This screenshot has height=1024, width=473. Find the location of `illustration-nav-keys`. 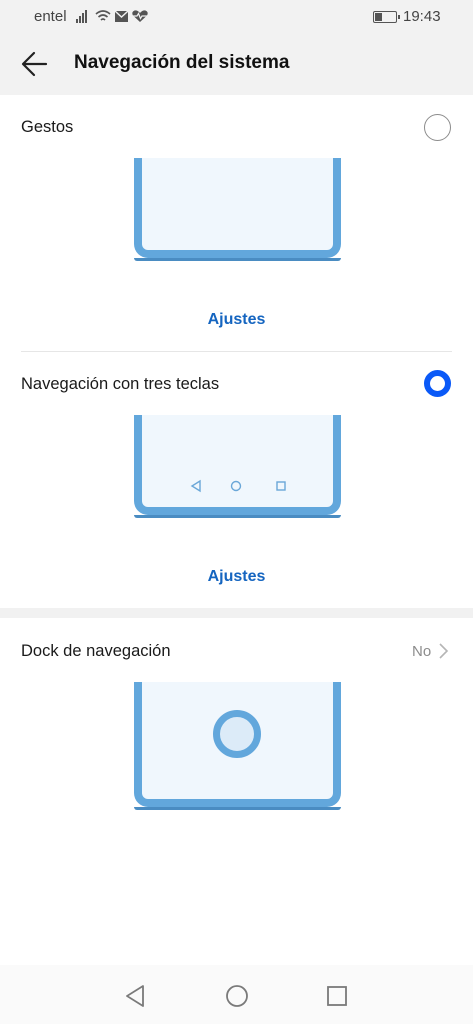

illustration-nav-keys is located at coordinates (238, 486).